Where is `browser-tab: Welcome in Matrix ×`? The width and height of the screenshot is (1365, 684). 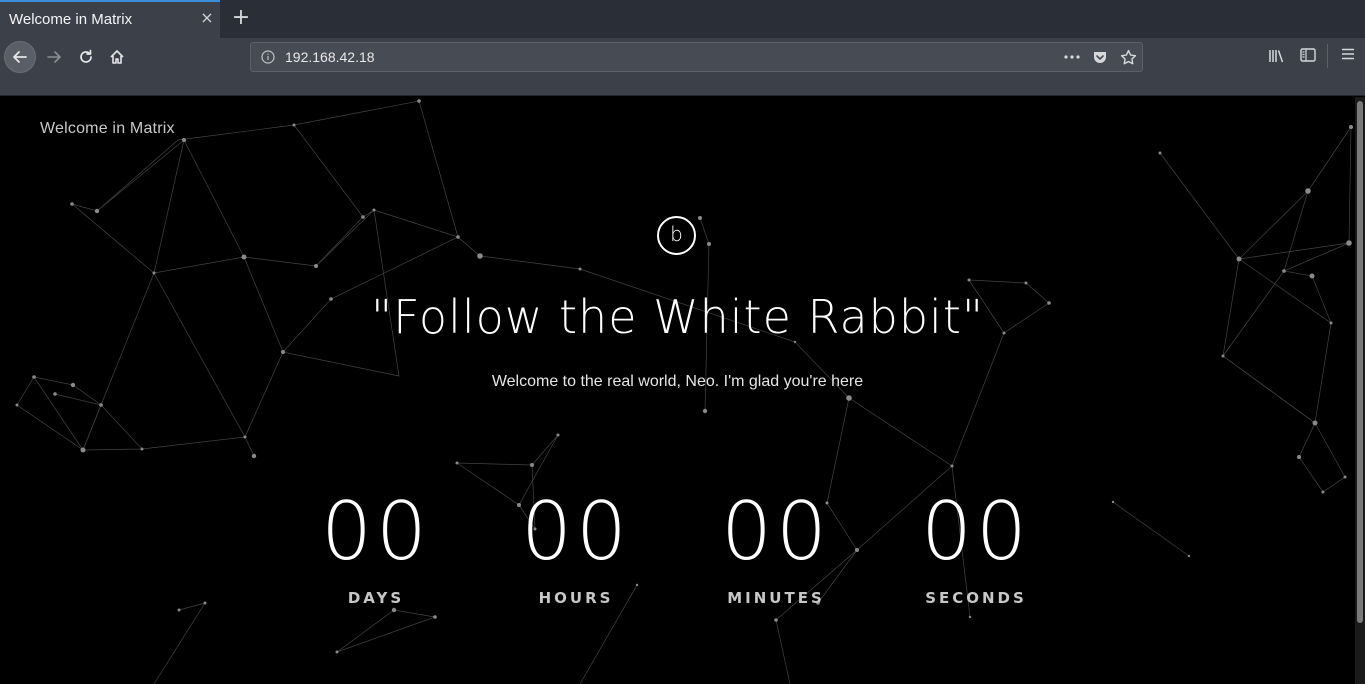 browser-tab: Welcome in Matrix × is located at coordinates (110, 19).